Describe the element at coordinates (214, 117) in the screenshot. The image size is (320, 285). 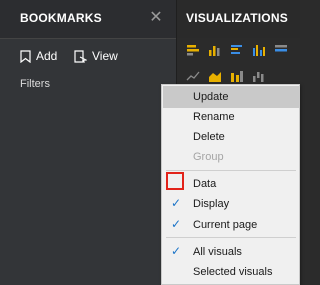
I see `menu-item-label: Rename` at that location.